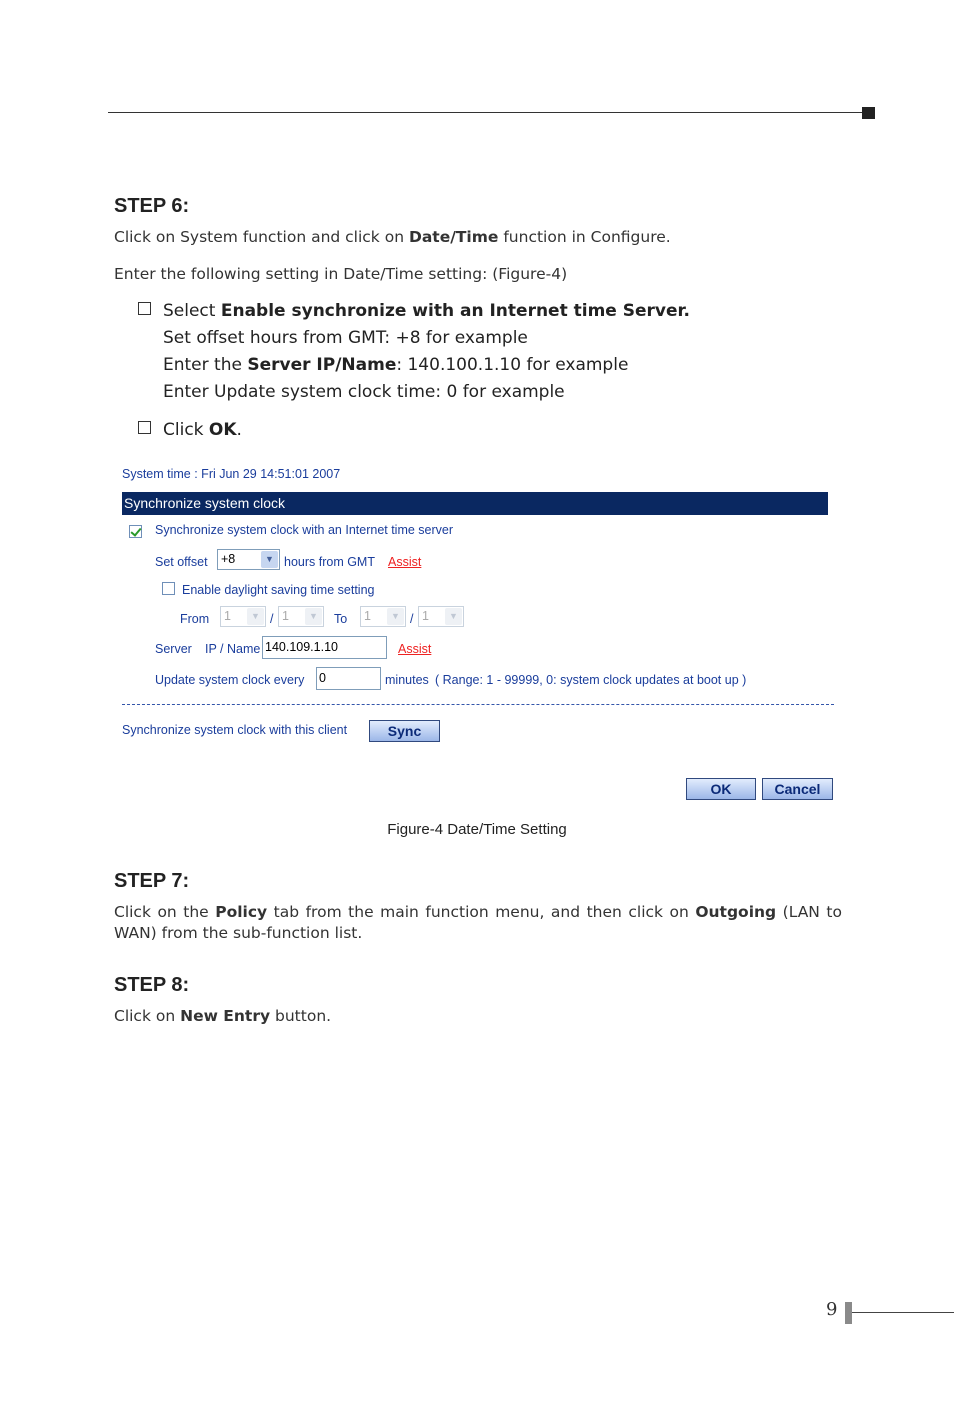 The height and width of the screenshot is (1412, 954). I want to click on server-label: Server, so click(173, 649).